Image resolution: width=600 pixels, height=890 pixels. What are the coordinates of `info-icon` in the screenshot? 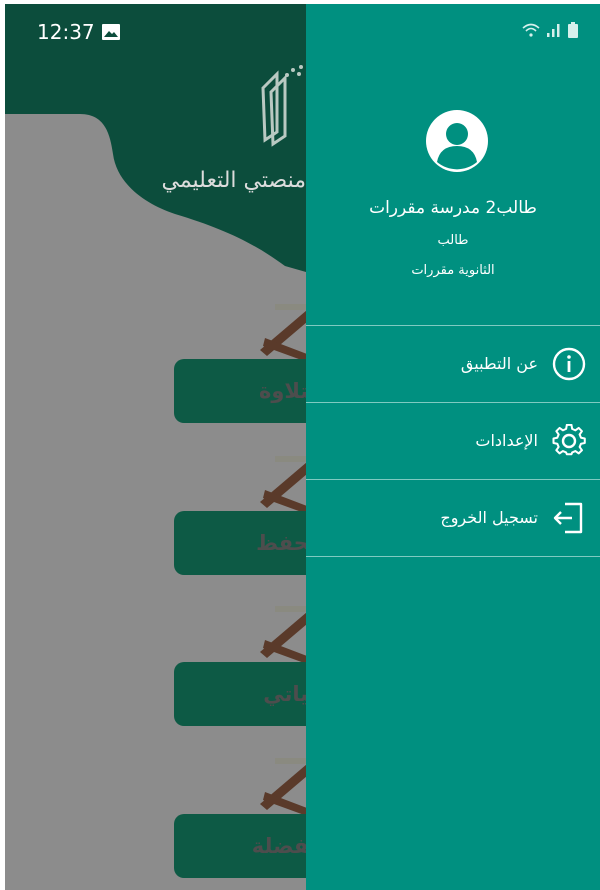 It's located at (569, 364).